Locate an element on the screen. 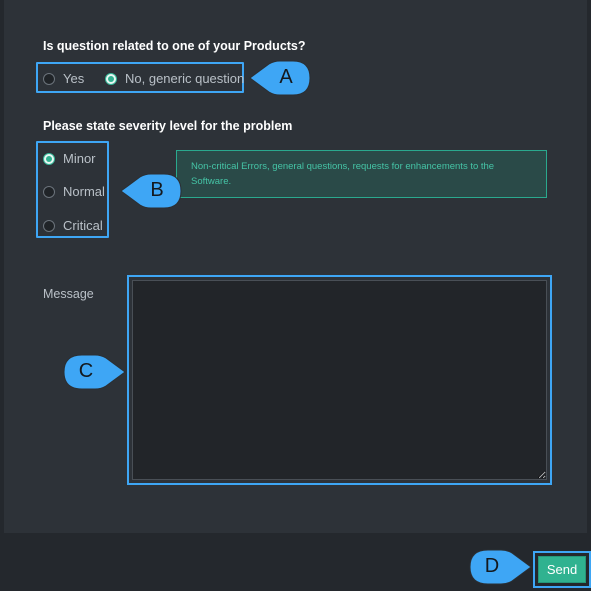  radio-yes-circle is located at coordinates (49, 78).